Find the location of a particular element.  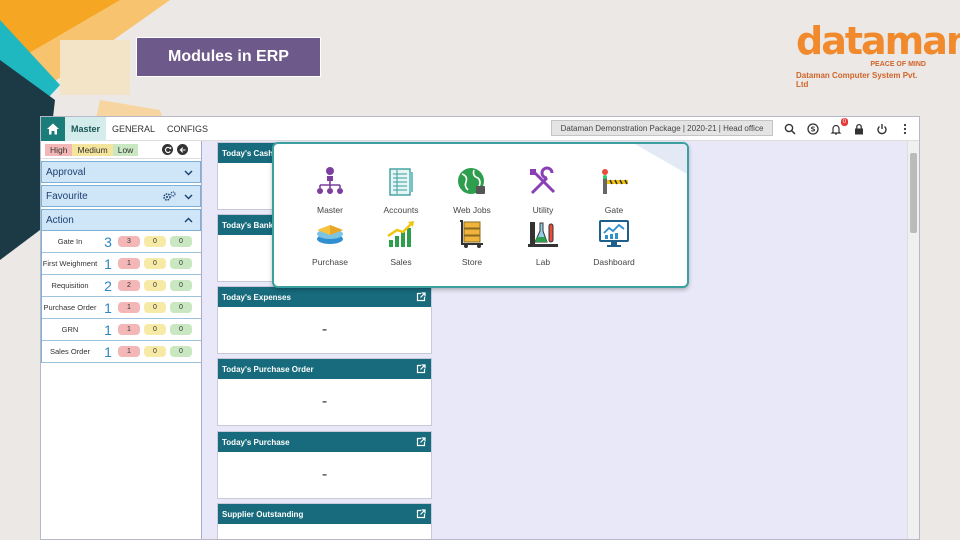

monitor-chart-icon is located at coordinates (614, 233).